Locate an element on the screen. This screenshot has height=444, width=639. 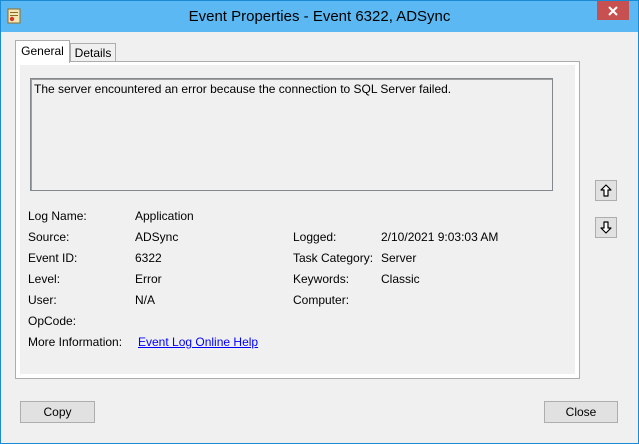
close-icon is located at coordinates (613, 10).